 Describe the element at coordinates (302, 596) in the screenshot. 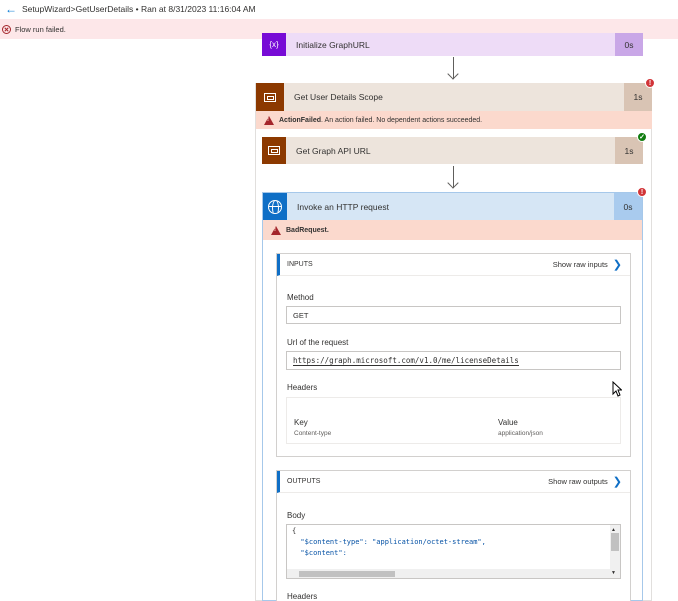

I see `output-headers-label: Headers` at that location.